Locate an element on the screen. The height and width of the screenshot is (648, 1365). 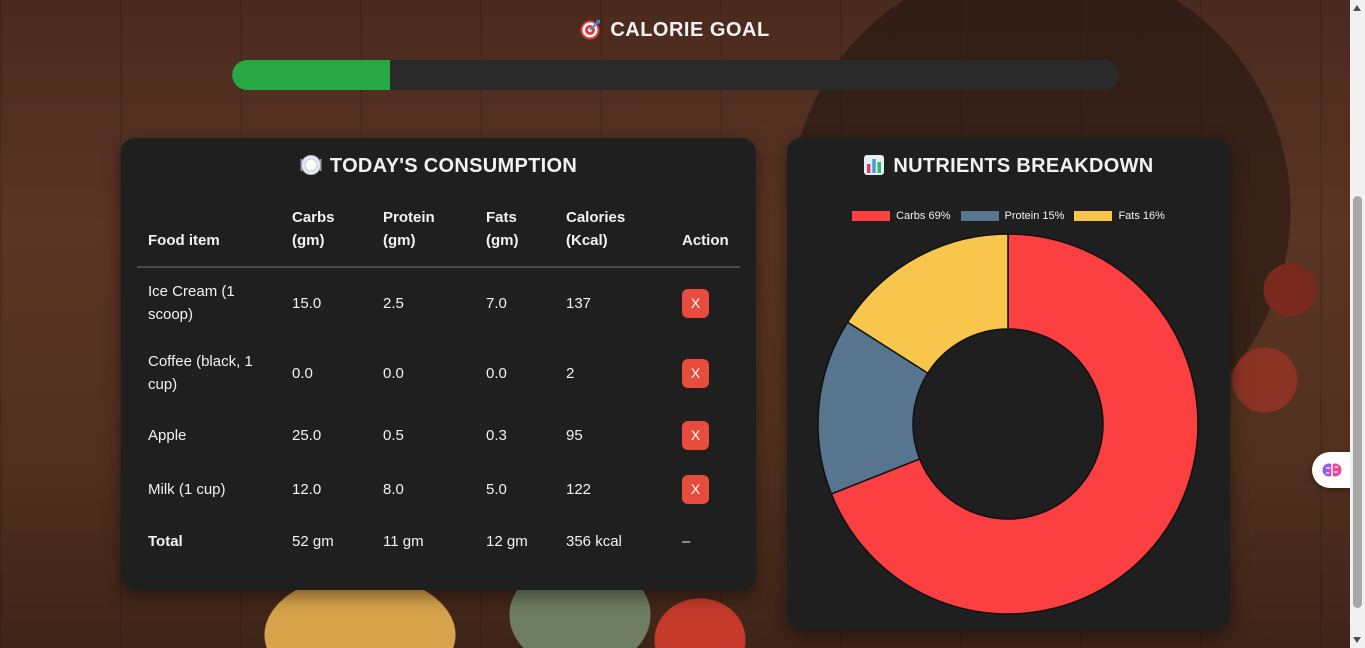
chart-legend: Carbs 69% Protein 15% Fats 16% is located at coordinates (1008, 216).